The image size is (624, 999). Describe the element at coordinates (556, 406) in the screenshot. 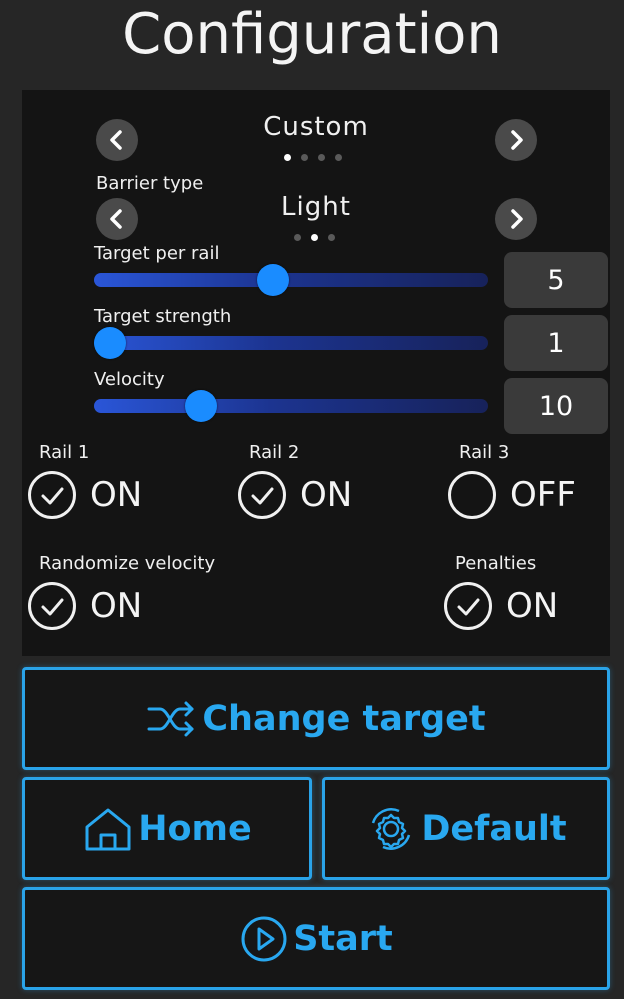

I see `value-box-velocity: 10` at that location.